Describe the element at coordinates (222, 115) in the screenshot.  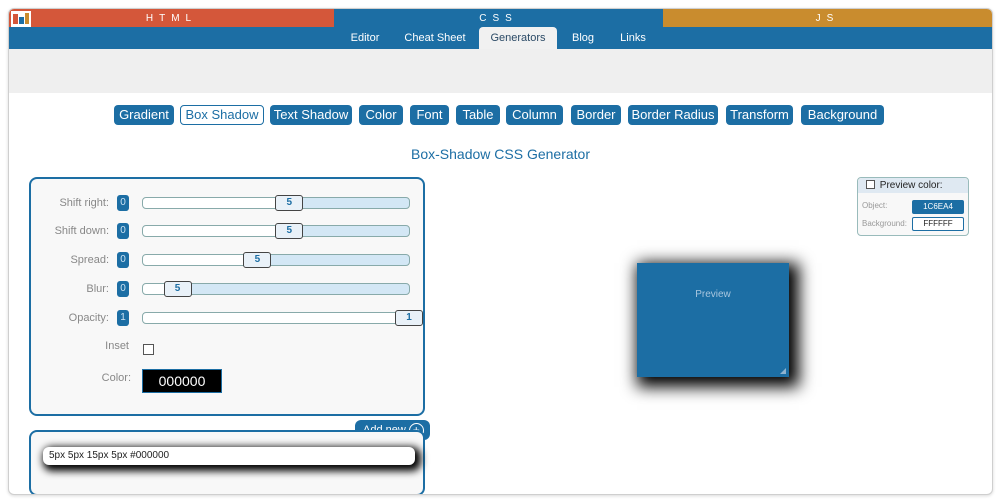
I see `tab-box-shadow: Box Shadow` at that location.